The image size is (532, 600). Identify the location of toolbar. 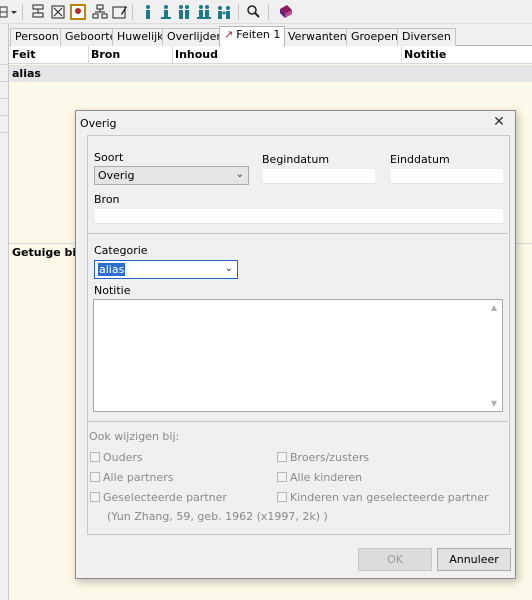
(266, 12).